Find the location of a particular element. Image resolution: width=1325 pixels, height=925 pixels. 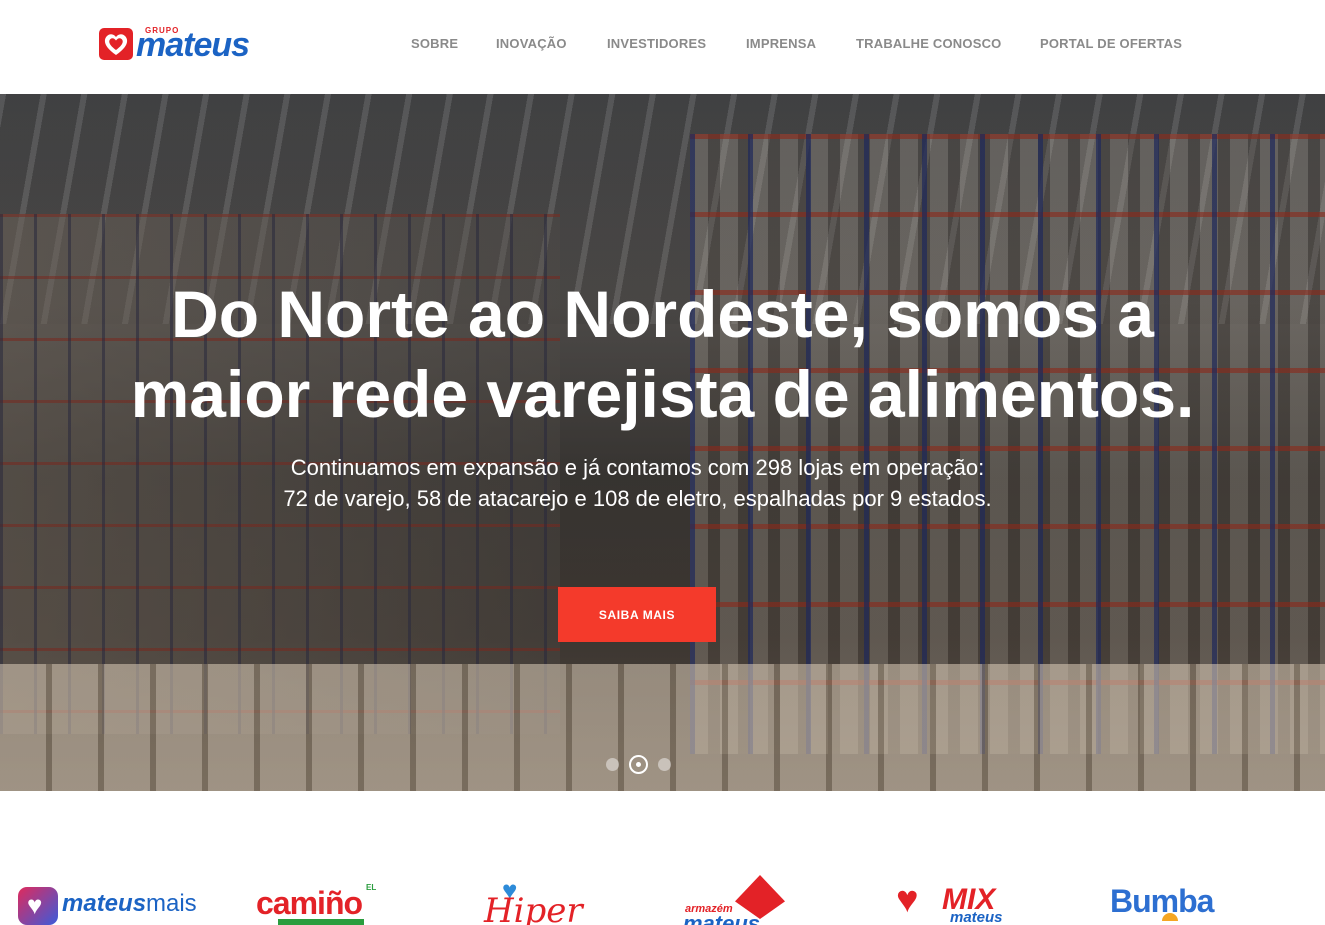

bumba-word: Bumba is located at coordinates (1162, 901).